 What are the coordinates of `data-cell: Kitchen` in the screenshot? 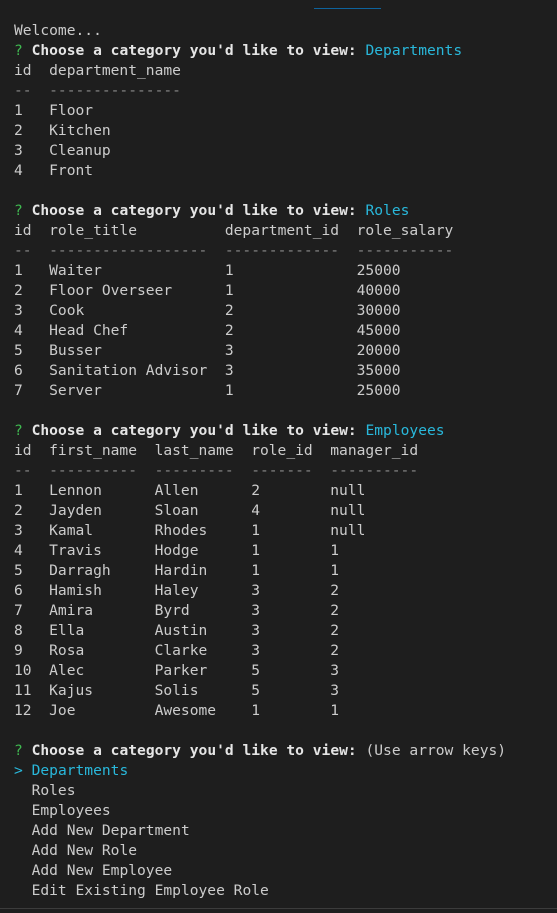 It's located at (80, 130).